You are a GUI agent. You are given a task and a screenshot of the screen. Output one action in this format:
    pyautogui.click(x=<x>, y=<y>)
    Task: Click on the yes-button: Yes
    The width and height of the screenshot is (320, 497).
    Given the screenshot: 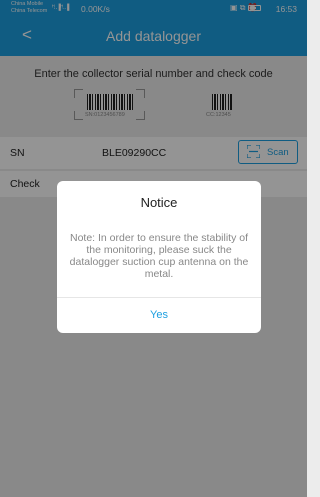 What is the action you would take?
    pyautogui.click(x=159, y=315)
    